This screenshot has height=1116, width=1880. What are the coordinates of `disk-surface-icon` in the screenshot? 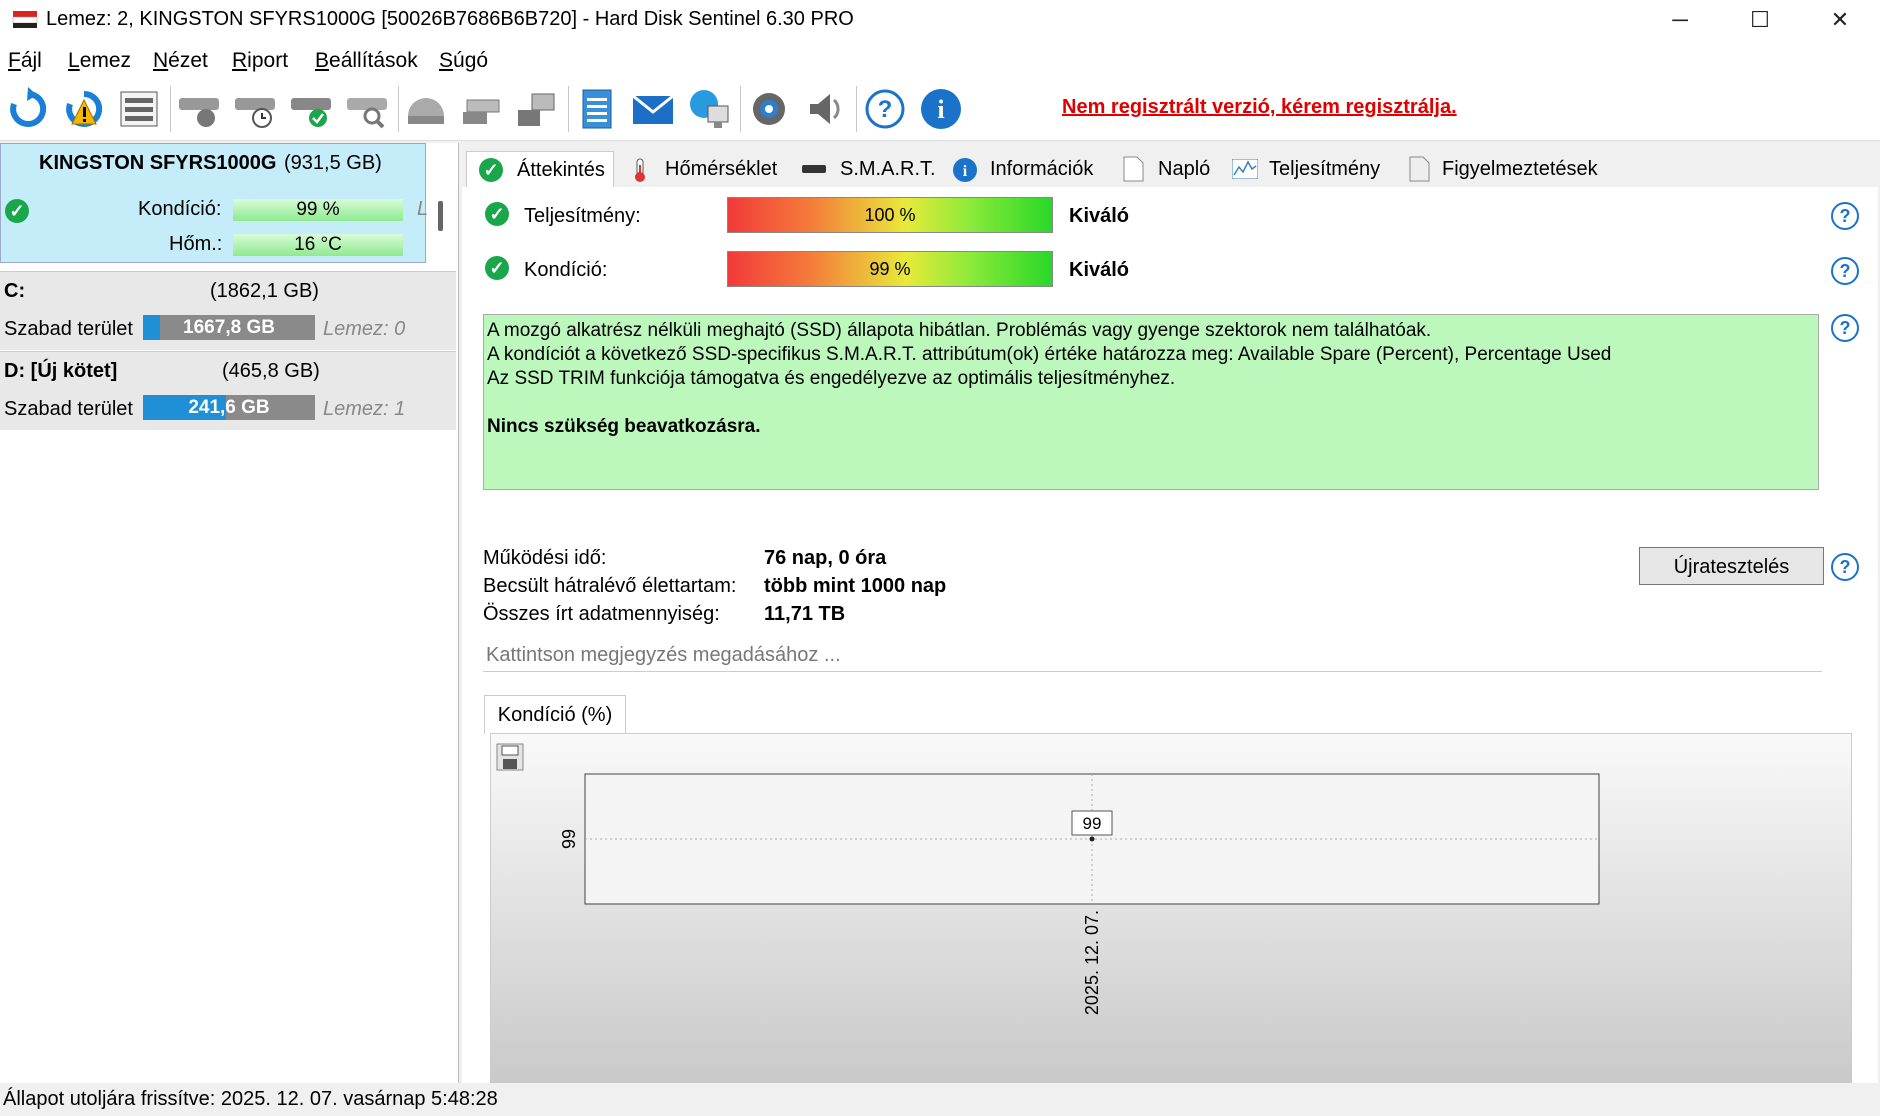 It's located at (199, 109).